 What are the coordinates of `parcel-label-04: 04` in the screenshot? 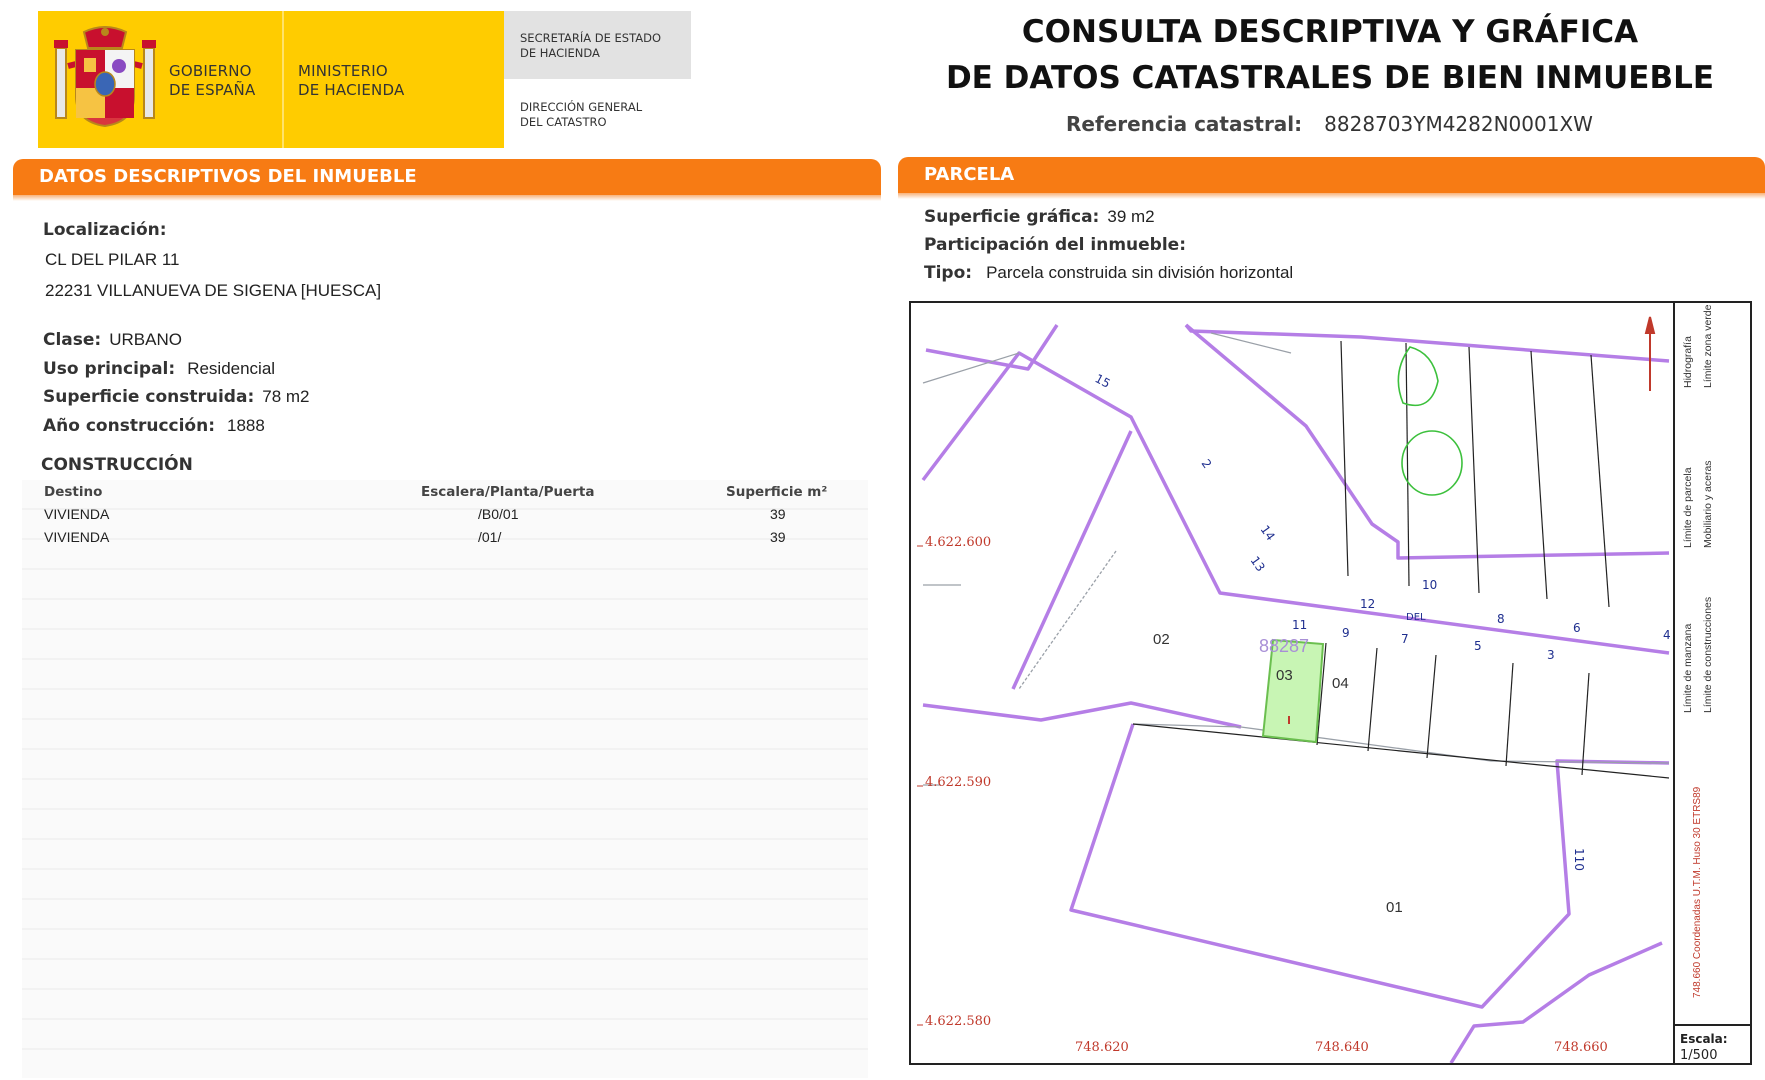 It's located at (1340, 683).